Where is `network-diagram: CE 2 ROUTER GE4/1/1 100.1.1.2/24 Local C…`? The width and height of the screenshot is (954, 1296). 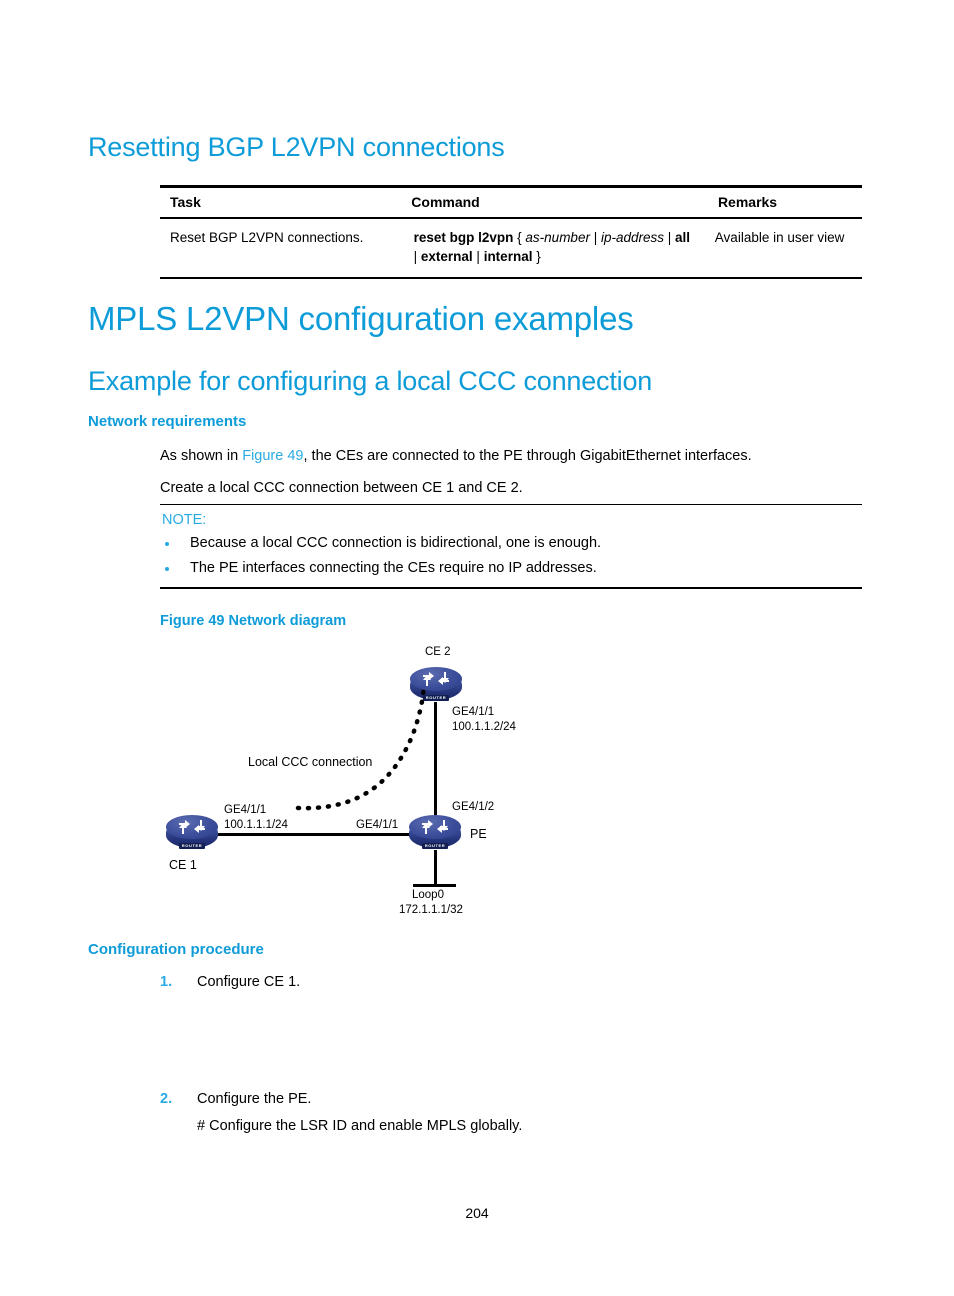
network-diagram: CE 2 ROUTER GE4/1/1 100.1.1.2/24 Local C… is located at coordinates (440, 780).